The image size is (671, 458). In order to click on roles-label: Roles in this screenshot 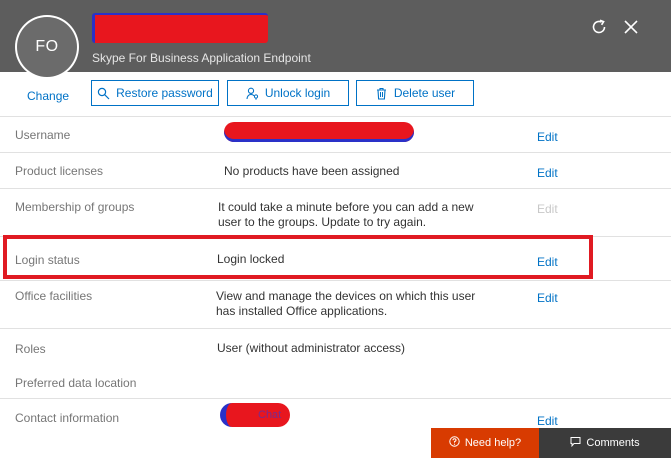, I will do `click(30, 349)`.